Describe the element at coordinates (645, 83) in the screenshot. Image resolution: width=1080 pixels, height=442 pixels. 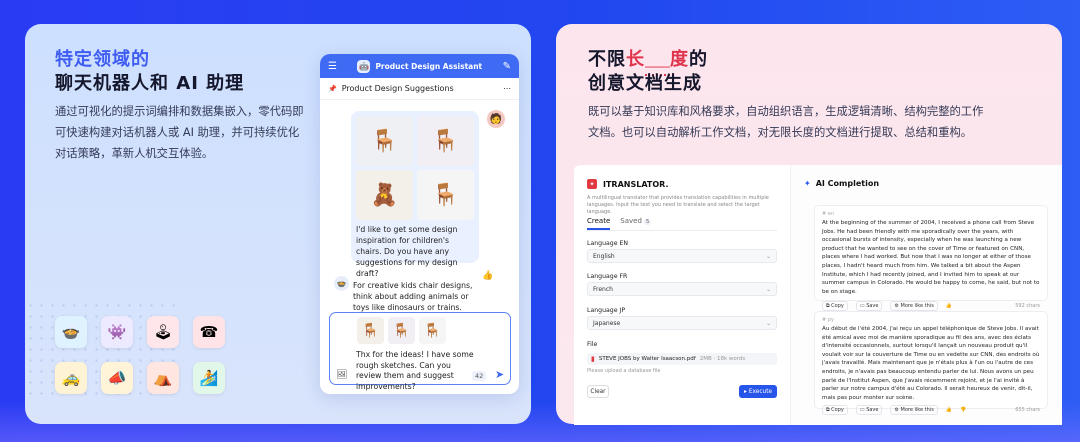
I see `right-heading-line2: 创意文档生成` at that location.